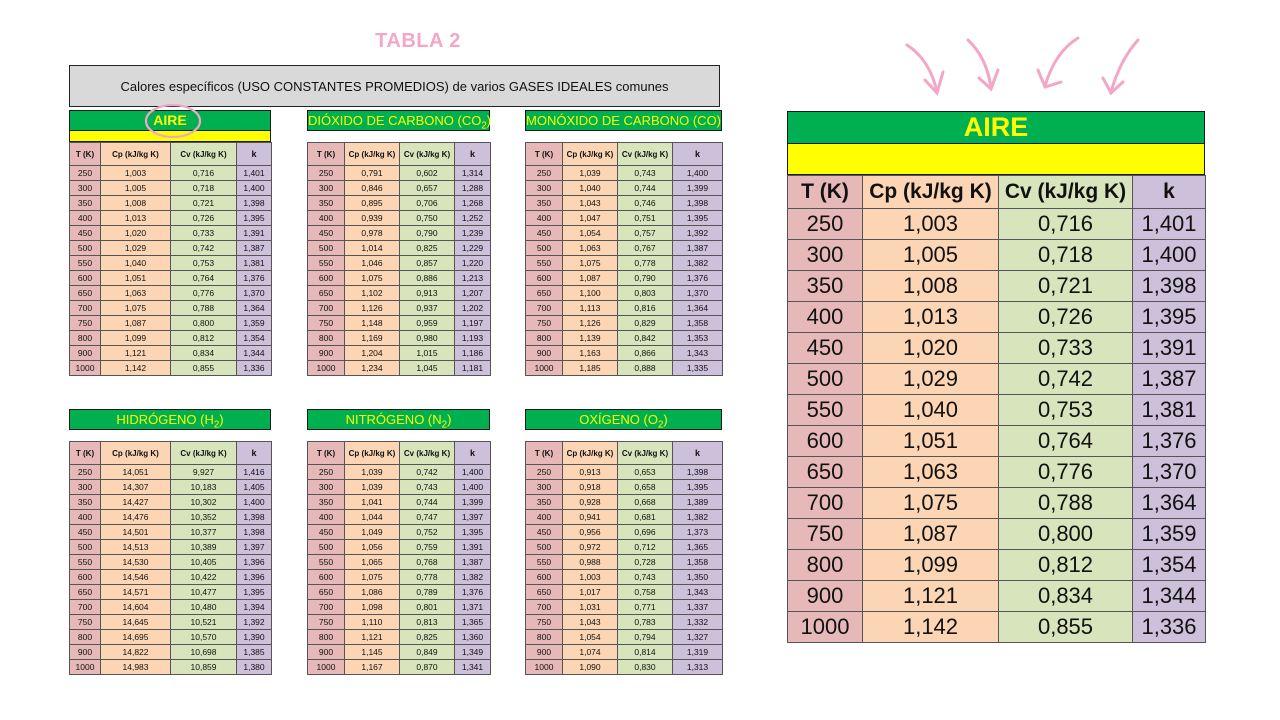 The height and width of the screenshot is (720, 1280). What do you see at coordinates (85, 154) in the screenshot?
I see `column-header: T (K)` at bounding box center [85, 154].